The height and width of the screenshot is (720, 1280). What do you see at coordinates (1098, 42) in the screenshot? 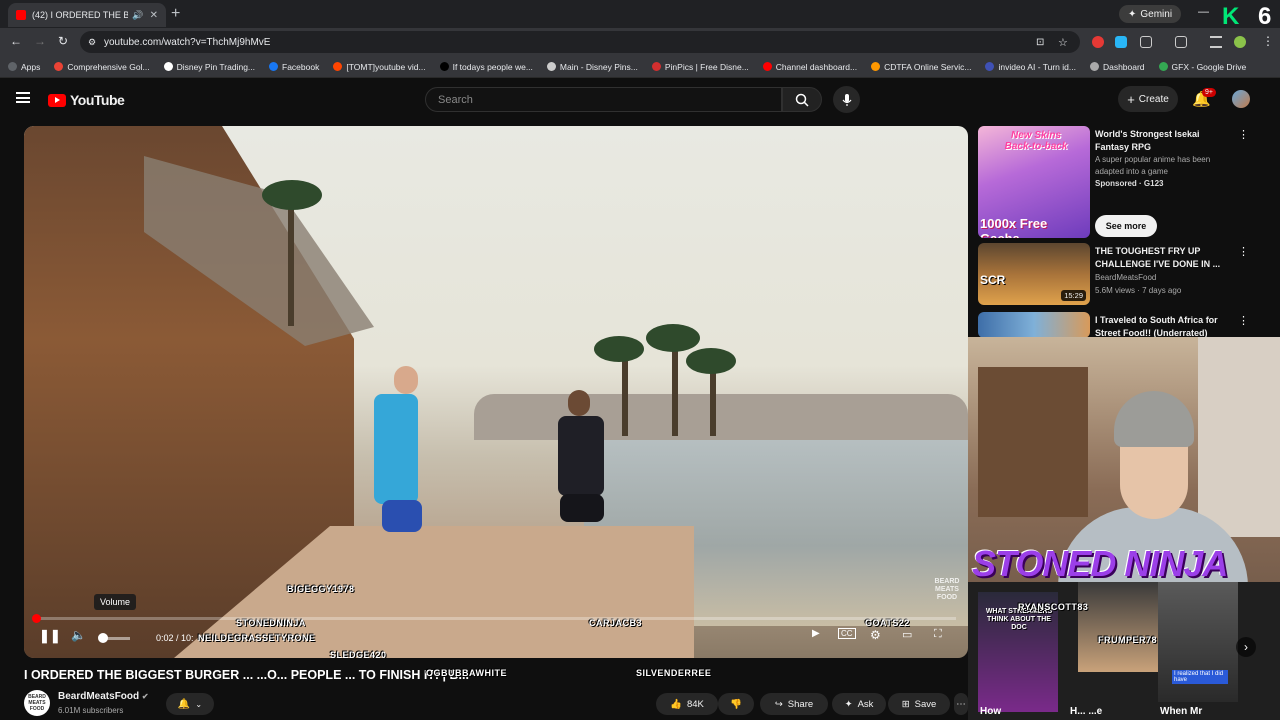
I see `extension-red-icon` at bounding box center [1098, 42].